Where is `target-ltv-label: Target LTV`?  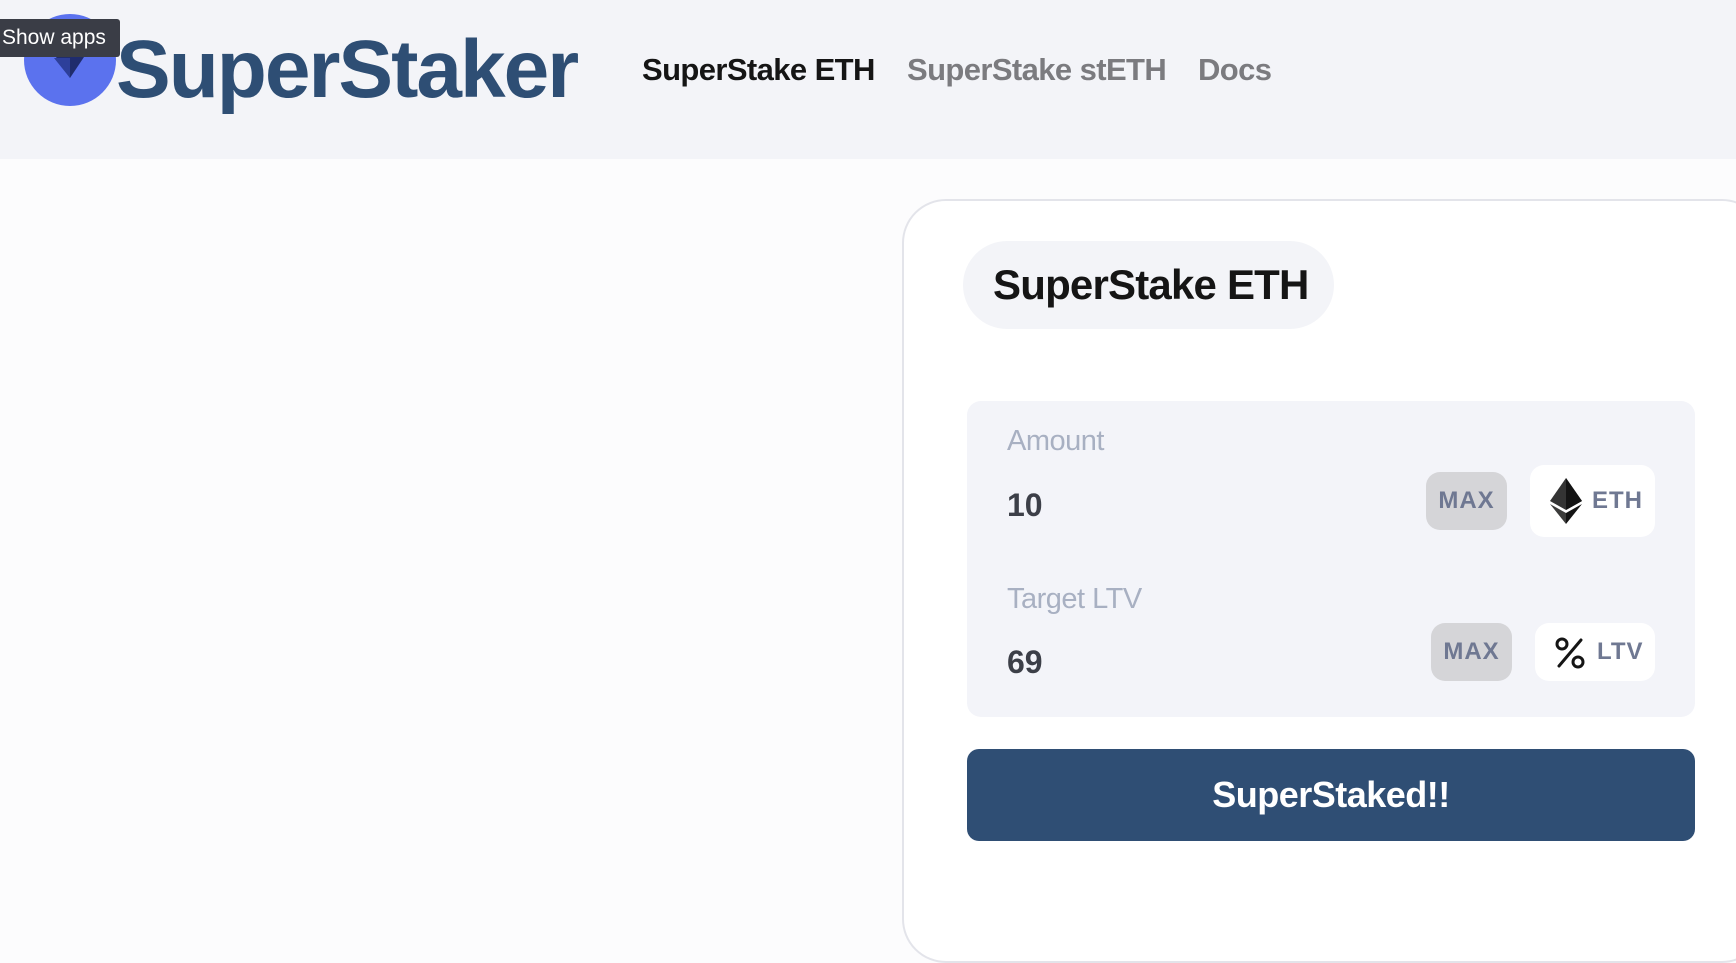
target-ltv-label: Target LTV is located at coordinates (1074, 599).